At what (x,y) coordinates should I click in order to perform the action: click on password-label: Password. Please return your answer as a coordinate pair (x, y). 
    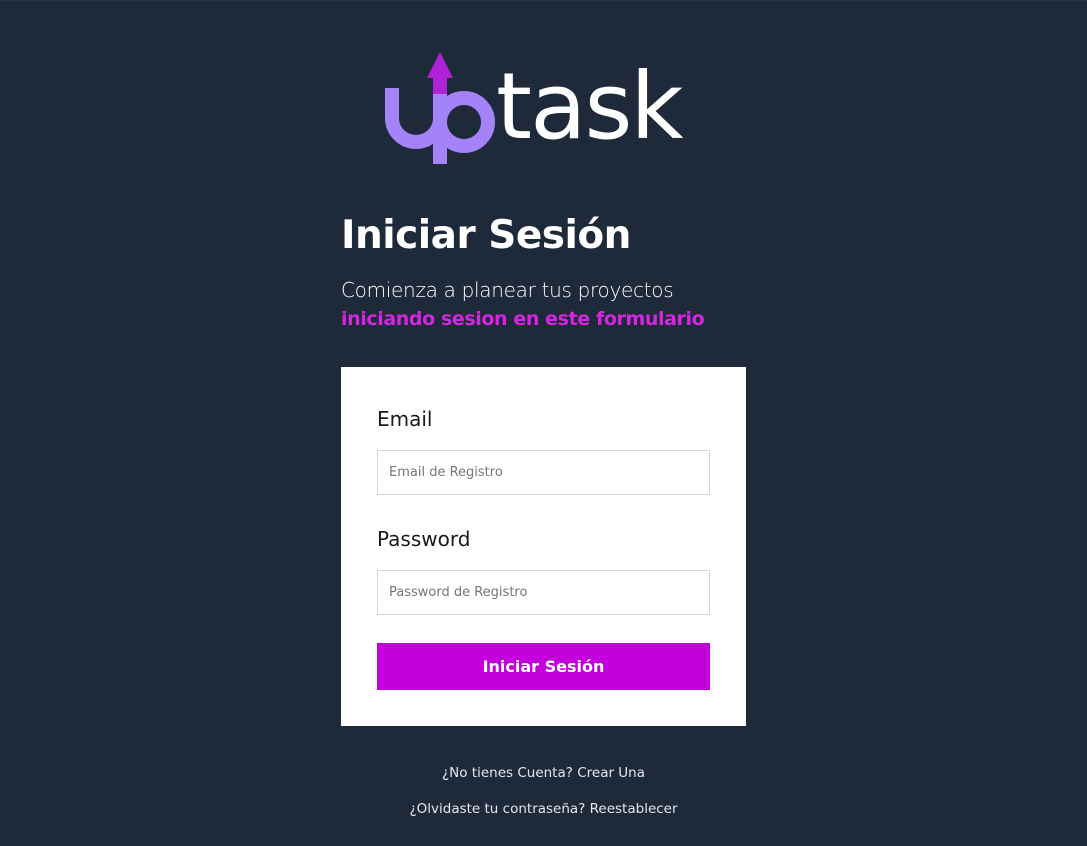
    Looking at the image, I should click on (424, 539).